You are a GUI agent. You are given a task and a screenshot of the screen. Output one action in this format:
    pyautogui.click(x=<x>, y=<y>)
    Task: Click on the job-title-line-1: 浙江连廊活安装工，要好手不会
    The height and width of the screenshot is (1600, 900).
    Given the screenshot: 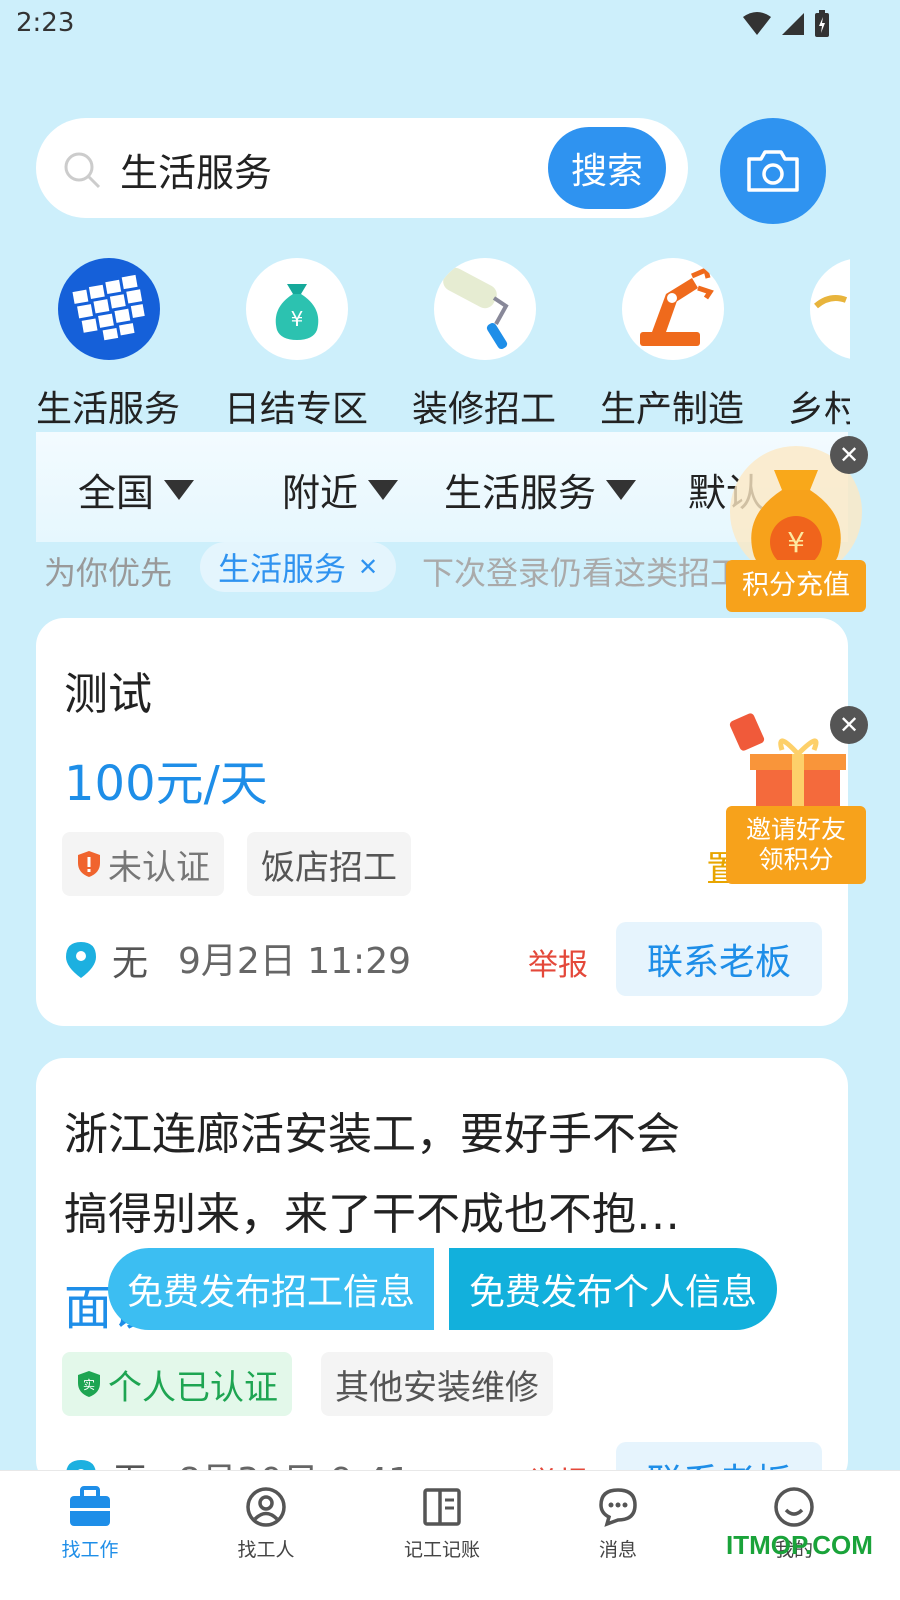 What is the action you would take?
    pyautogui.click(x=372, y=1134)
    